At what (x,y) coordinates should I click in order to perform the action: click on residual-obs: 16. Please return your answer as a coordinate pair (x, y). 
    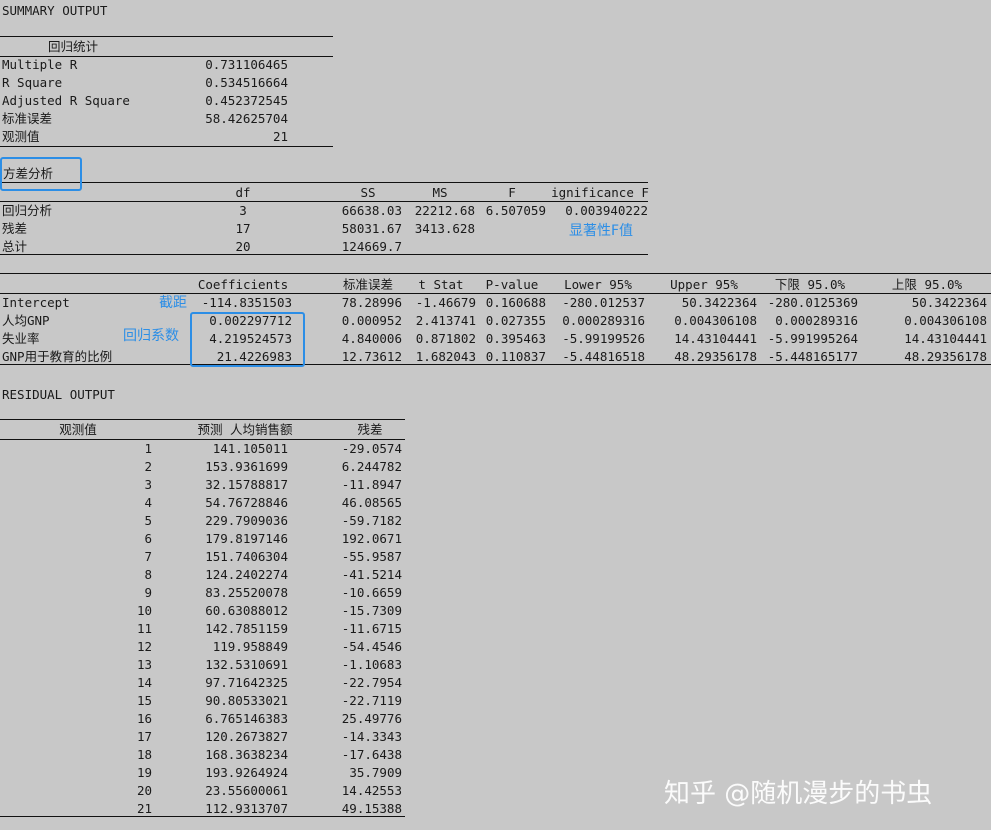
    Looking at the image, I should click on (144, 718).